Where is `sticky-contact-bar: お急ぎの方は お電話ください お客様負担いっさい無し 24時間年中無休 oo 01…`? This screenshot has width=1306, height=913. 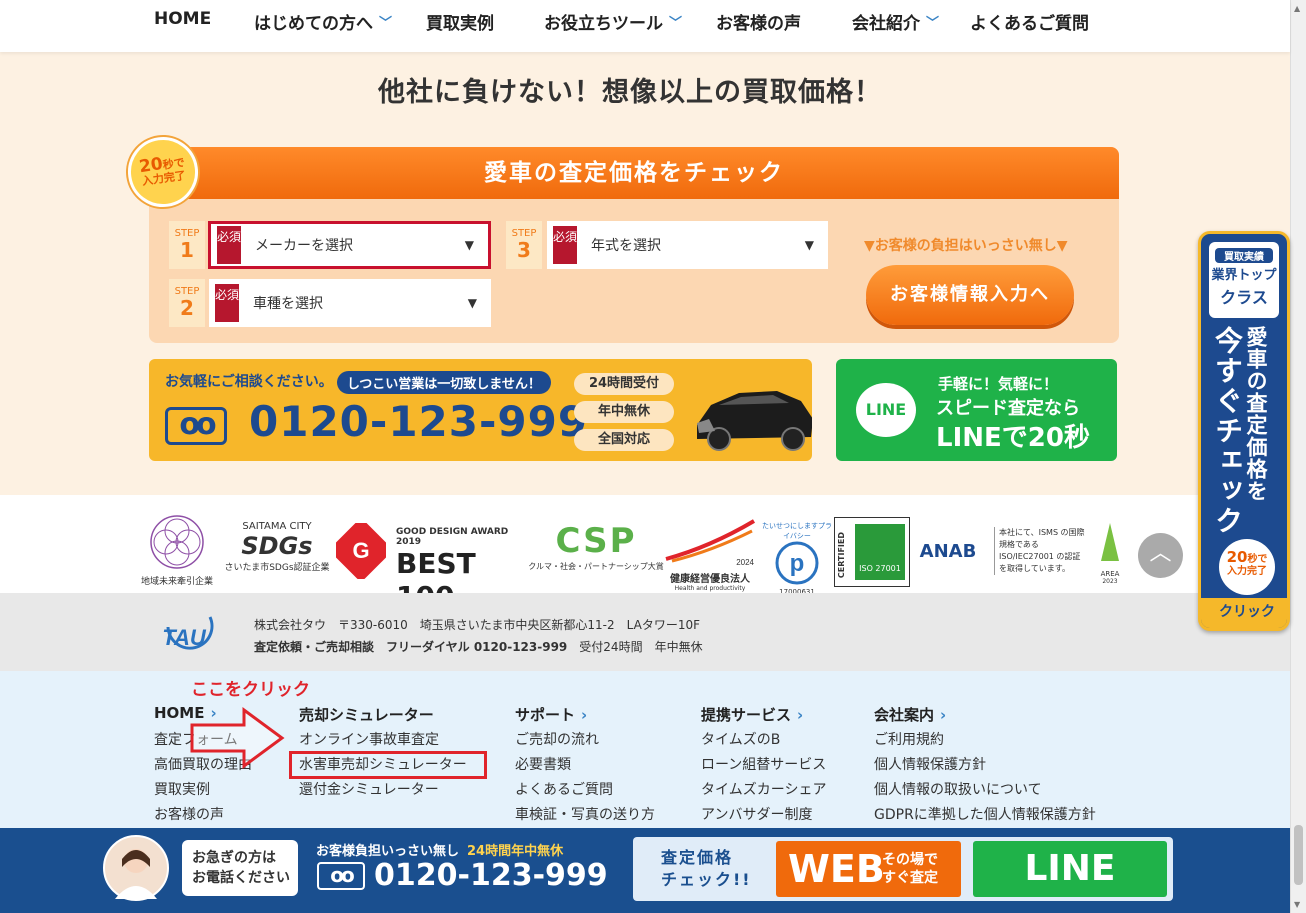 sticky-contact-bar: お急ぎの方は お電話ください お客様負担いっさい無し 24時間年中無休 oo 01… is located at coordinates (645, 870).